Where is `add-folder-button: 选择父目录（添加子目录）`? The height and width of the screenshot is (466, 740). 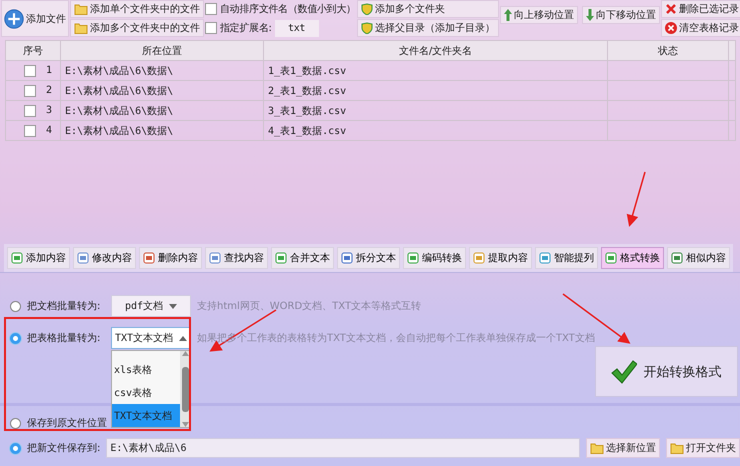 add-folder-button: 选择父目录（添加子目录） is located at coordinates (427, 28).